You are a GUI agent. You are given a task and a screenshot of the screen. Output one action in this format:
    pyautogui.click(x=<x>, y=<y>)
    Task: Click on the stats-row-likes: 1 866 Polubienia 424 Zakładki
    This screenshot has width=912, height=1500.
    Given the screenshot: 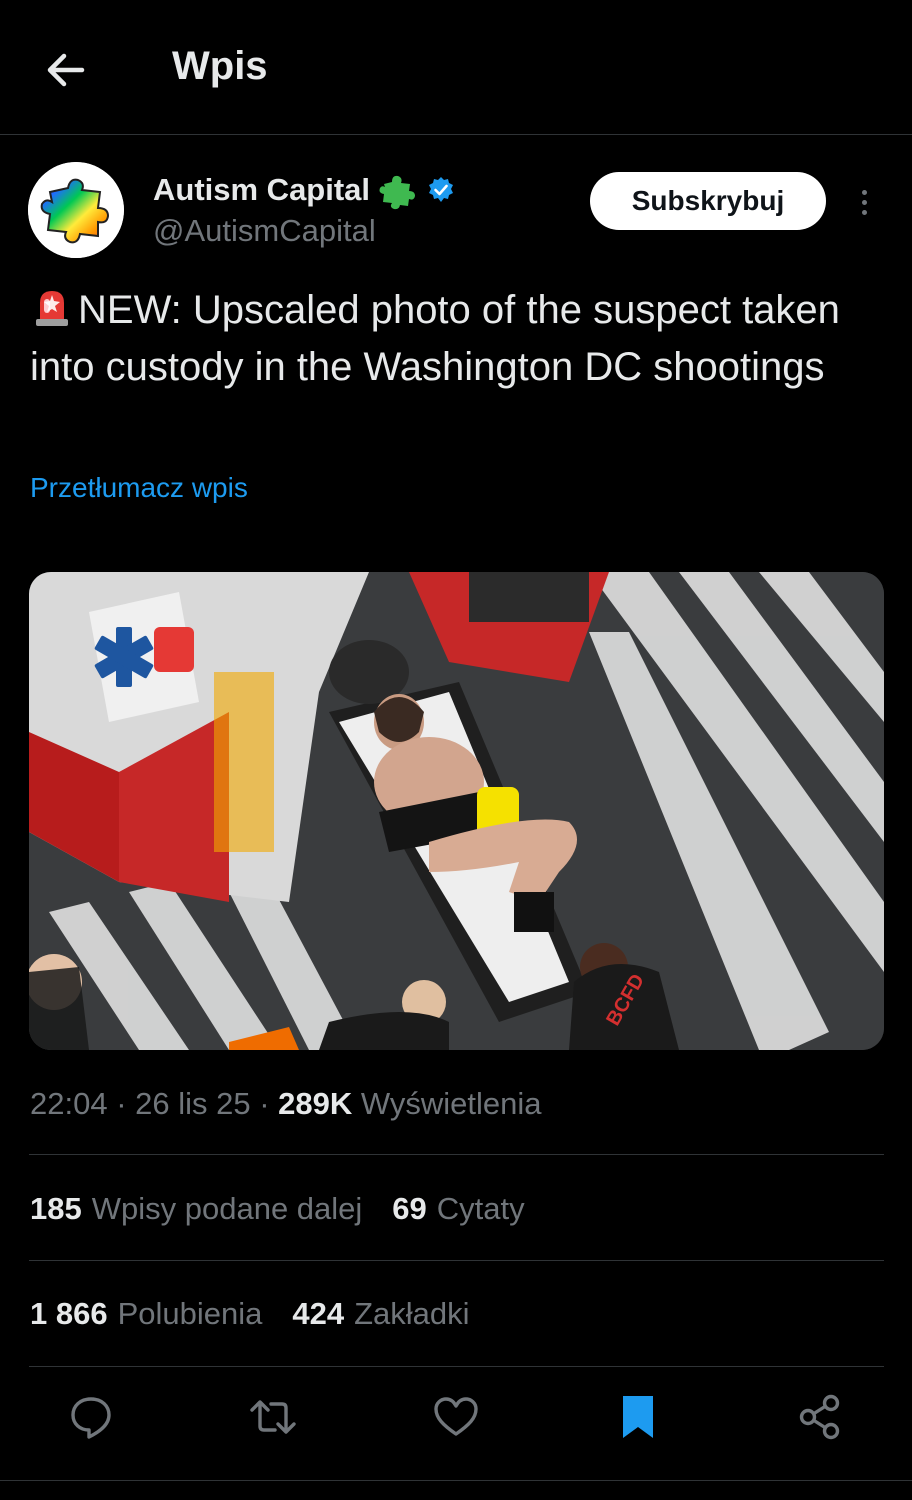 What is the action you would take?
    pyautogui.click(x=250, y=1314)
    